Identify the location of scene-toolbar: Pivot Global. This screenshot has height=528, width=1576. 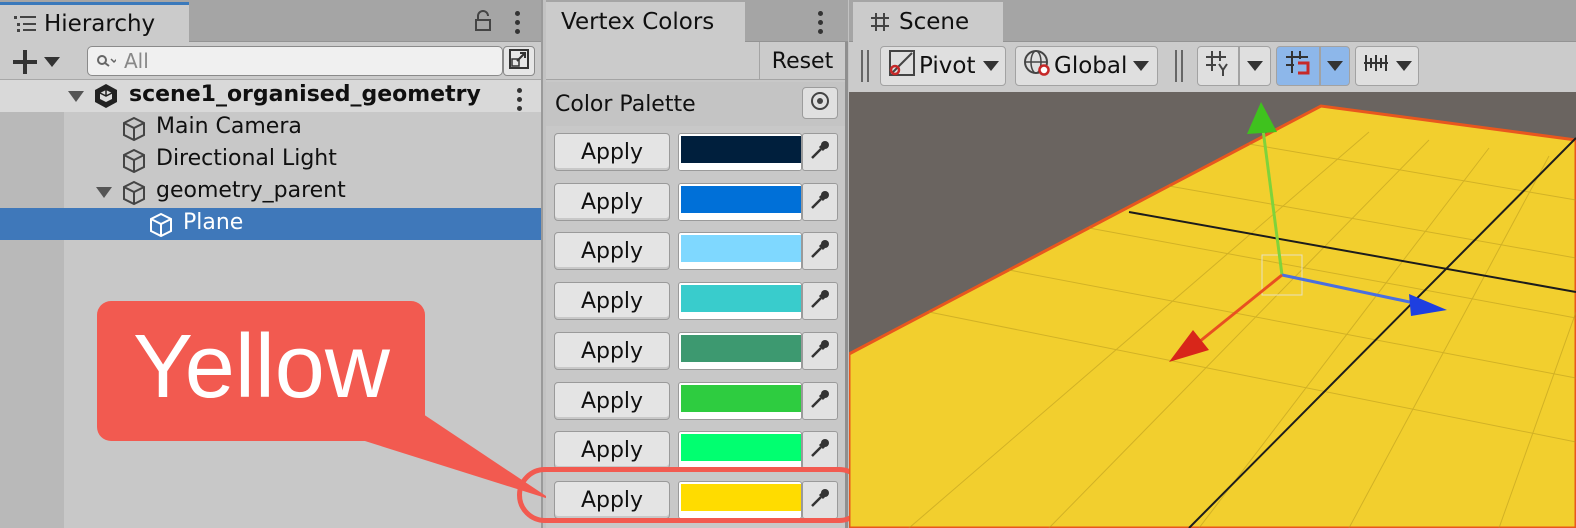
(1212, 67).